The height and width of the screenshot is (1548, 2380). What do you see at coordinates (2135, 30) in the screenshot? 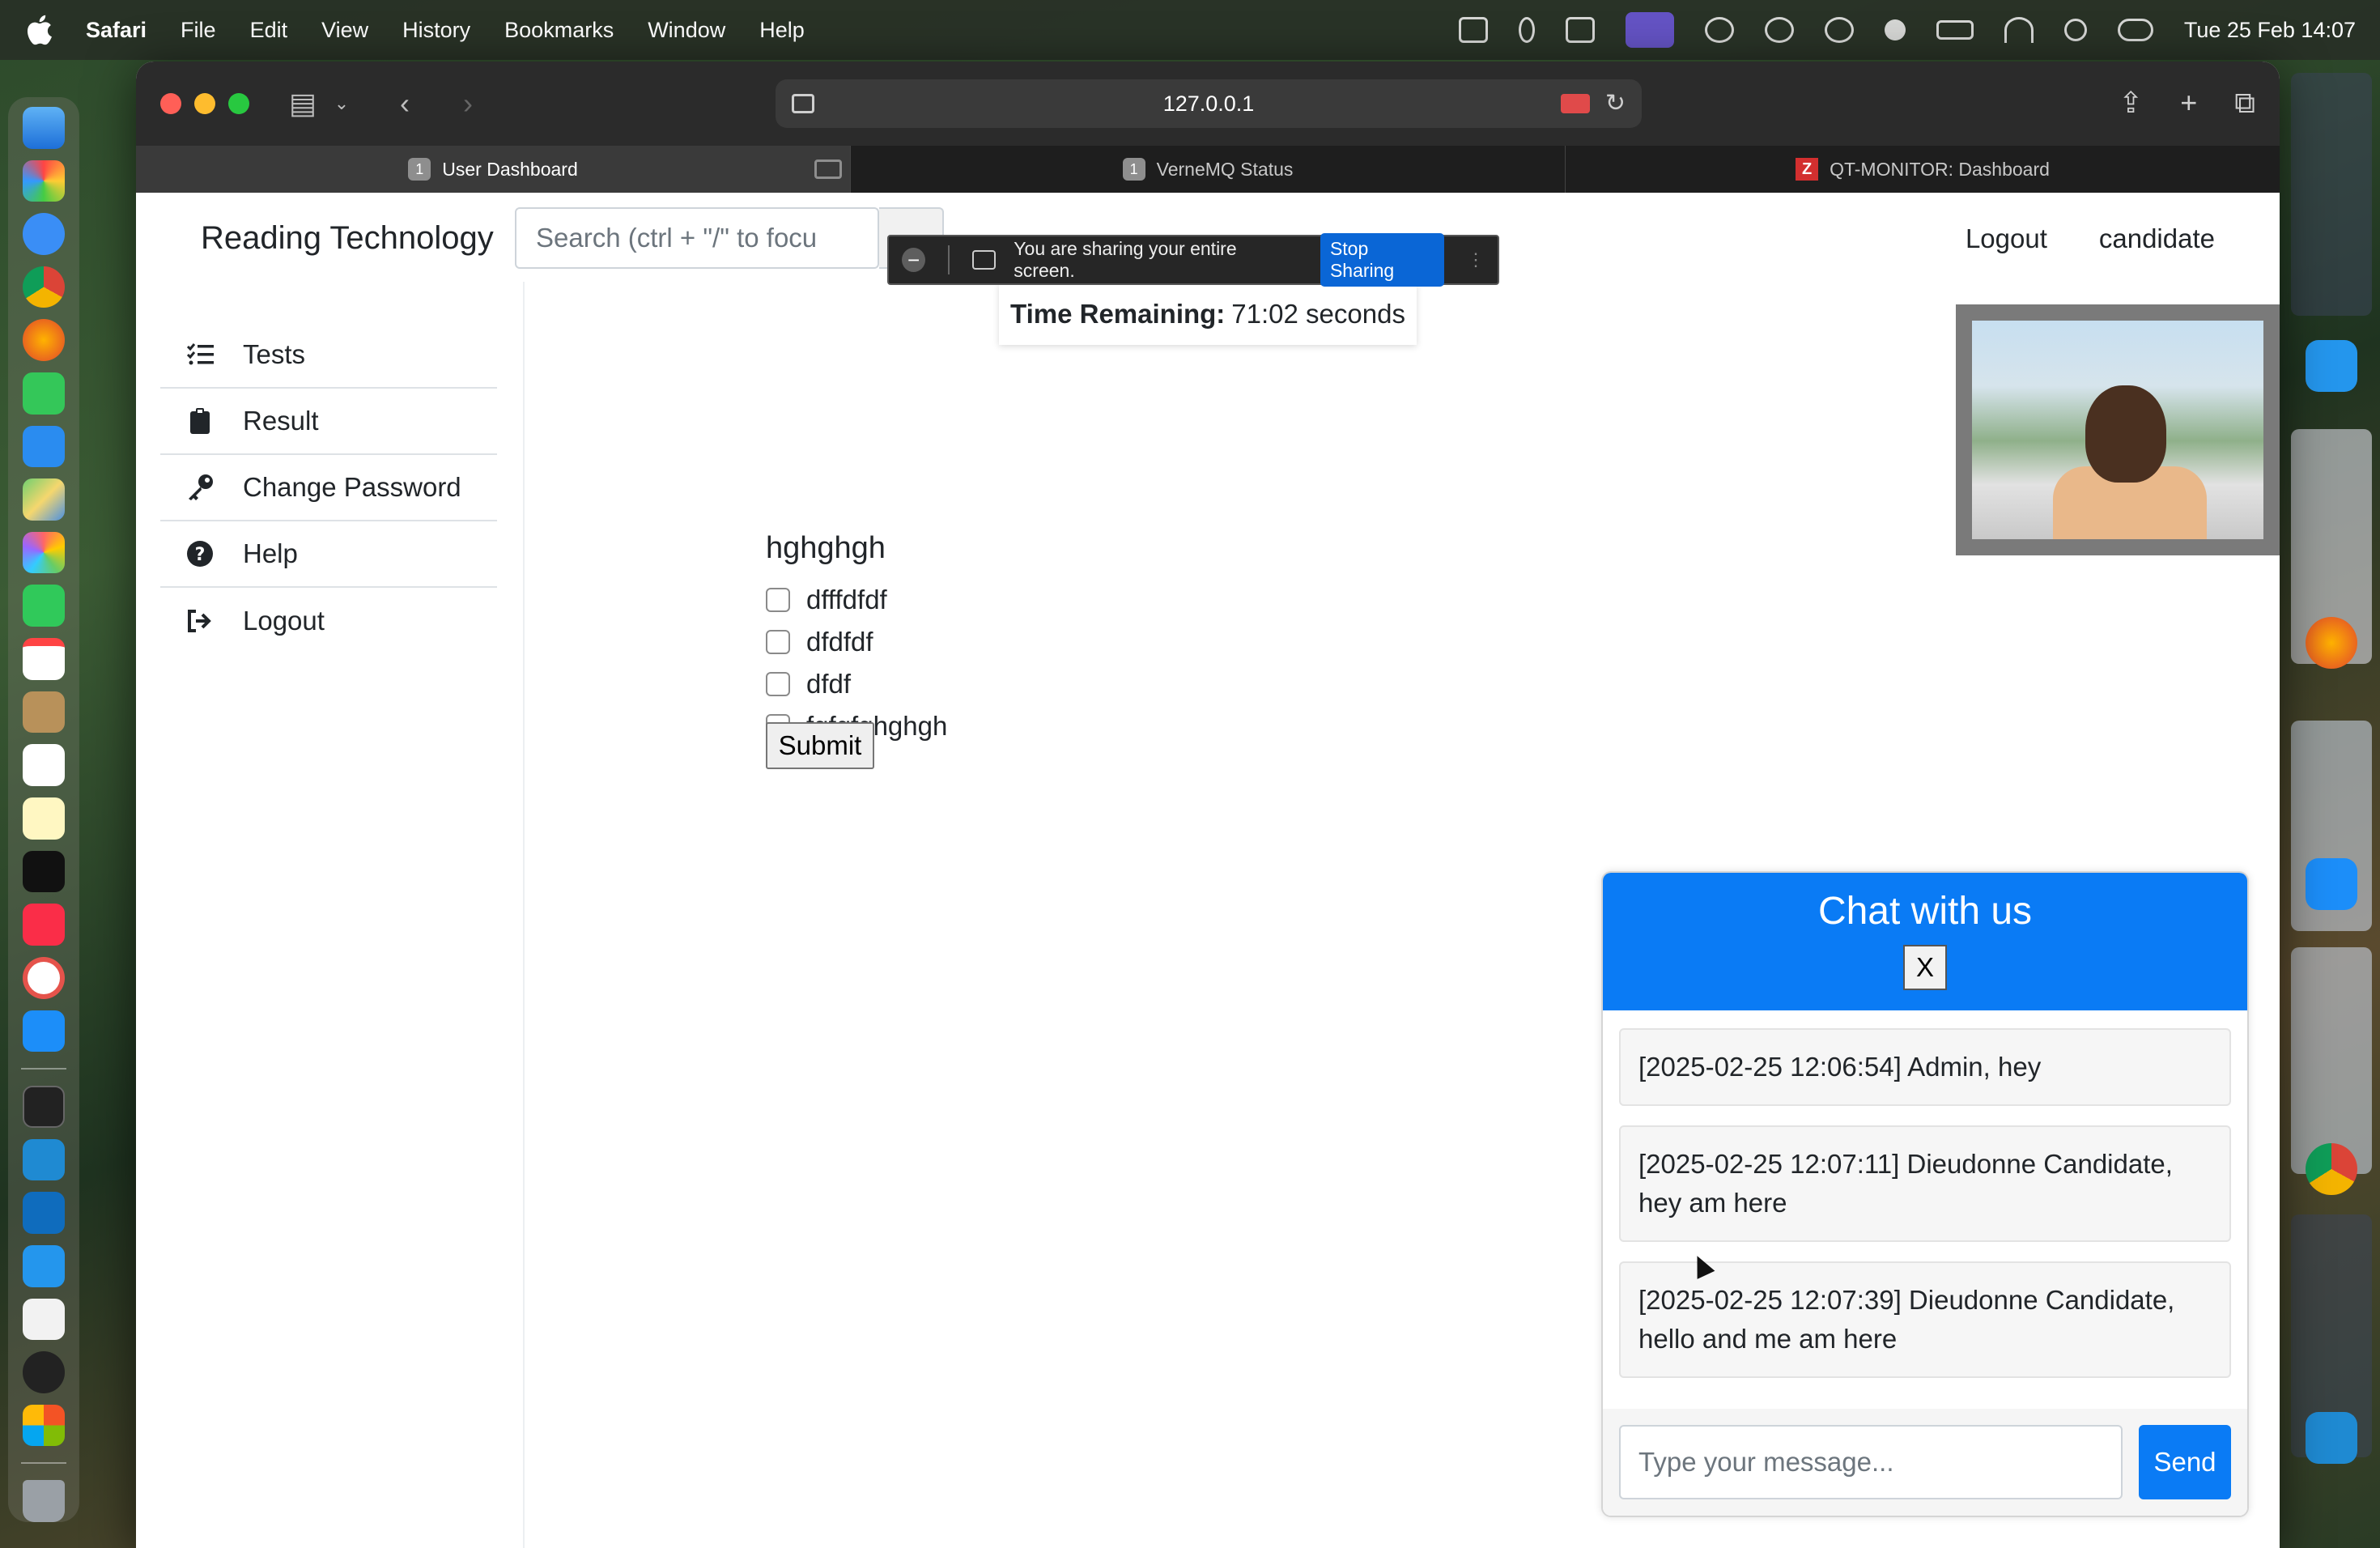
I see `control-center-icon` at bounding box center [2135, 30].